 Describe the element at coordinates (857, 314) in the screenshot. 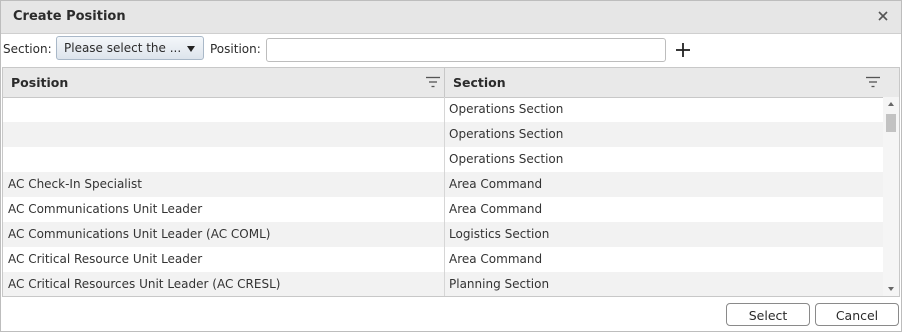

I see `cancel-button: Cancel` at that location.